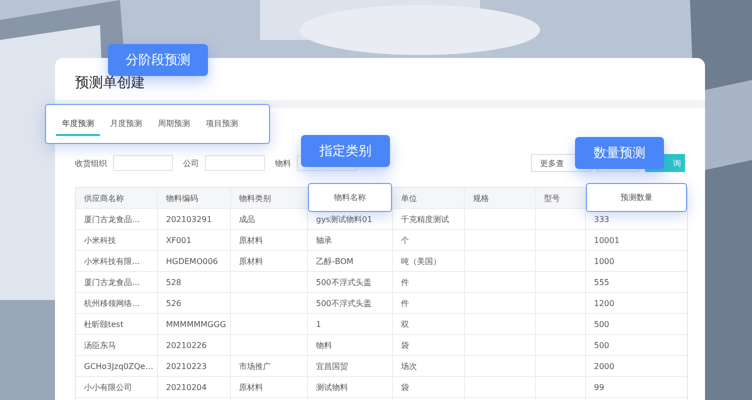  What do you see at coordinates (636, 197) in the screenshot?
I see `column-header: 预测数量` at bounding box center [636, 197].